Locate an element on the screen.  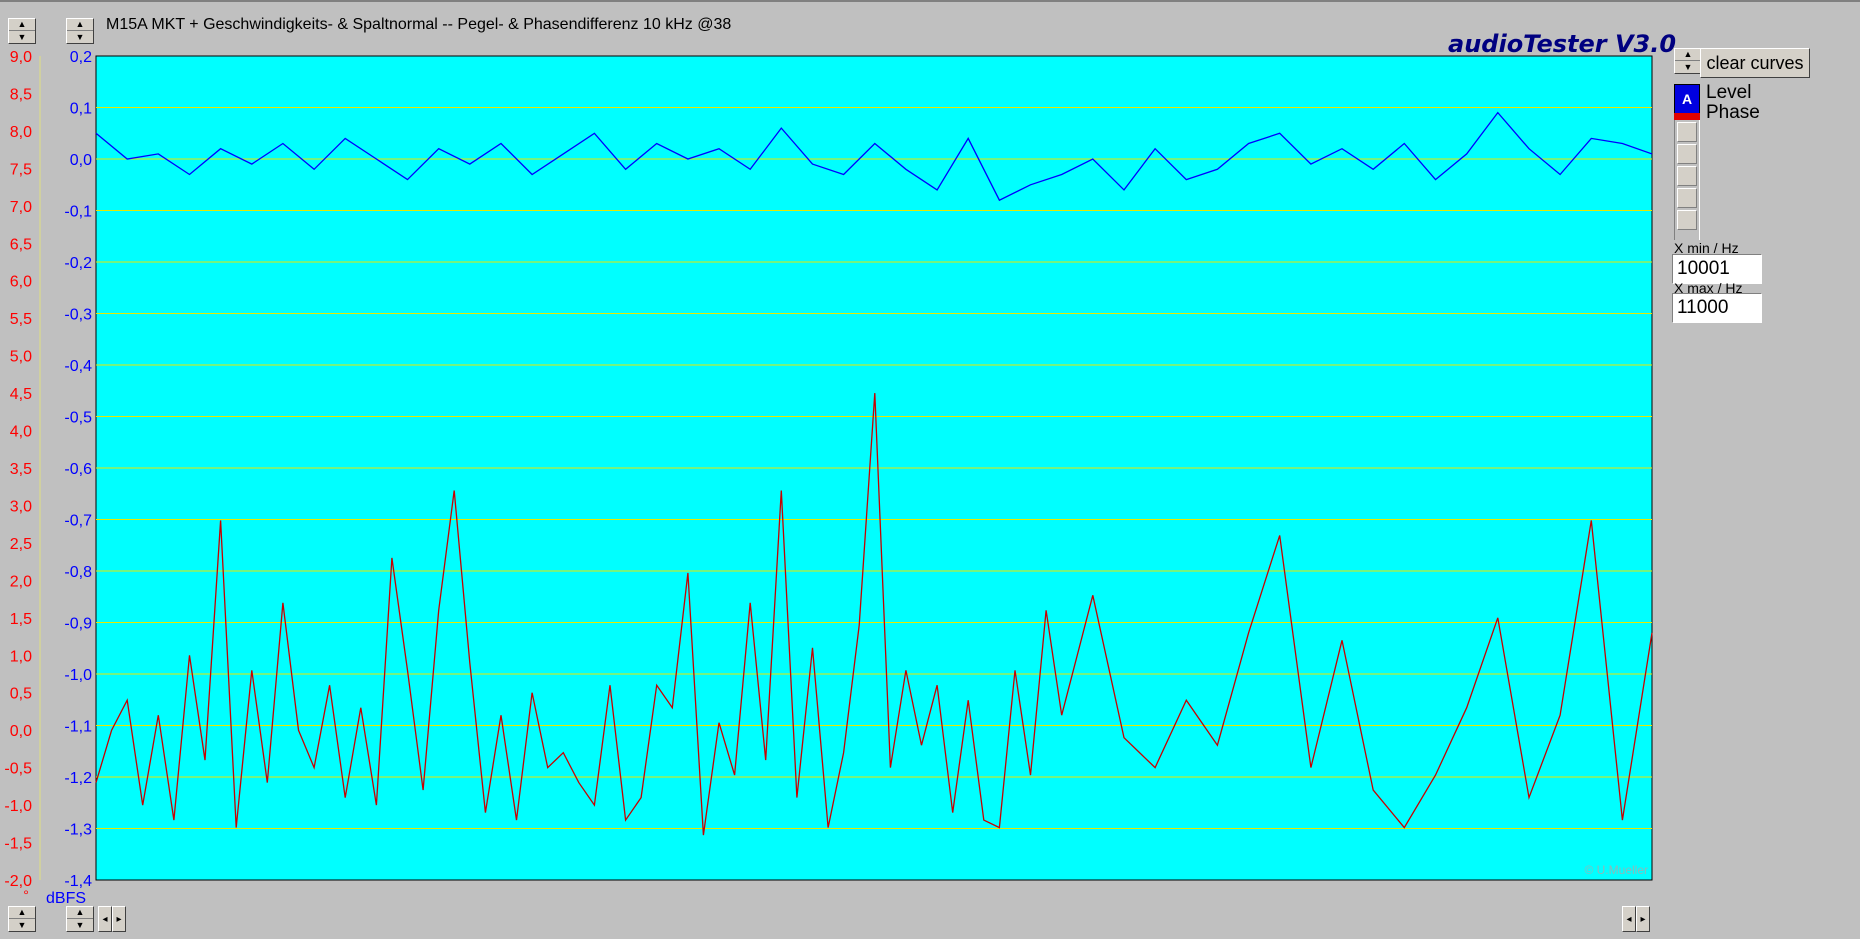
curve-spinner: ▲ ▼ is located at coordinates (1688, 61).